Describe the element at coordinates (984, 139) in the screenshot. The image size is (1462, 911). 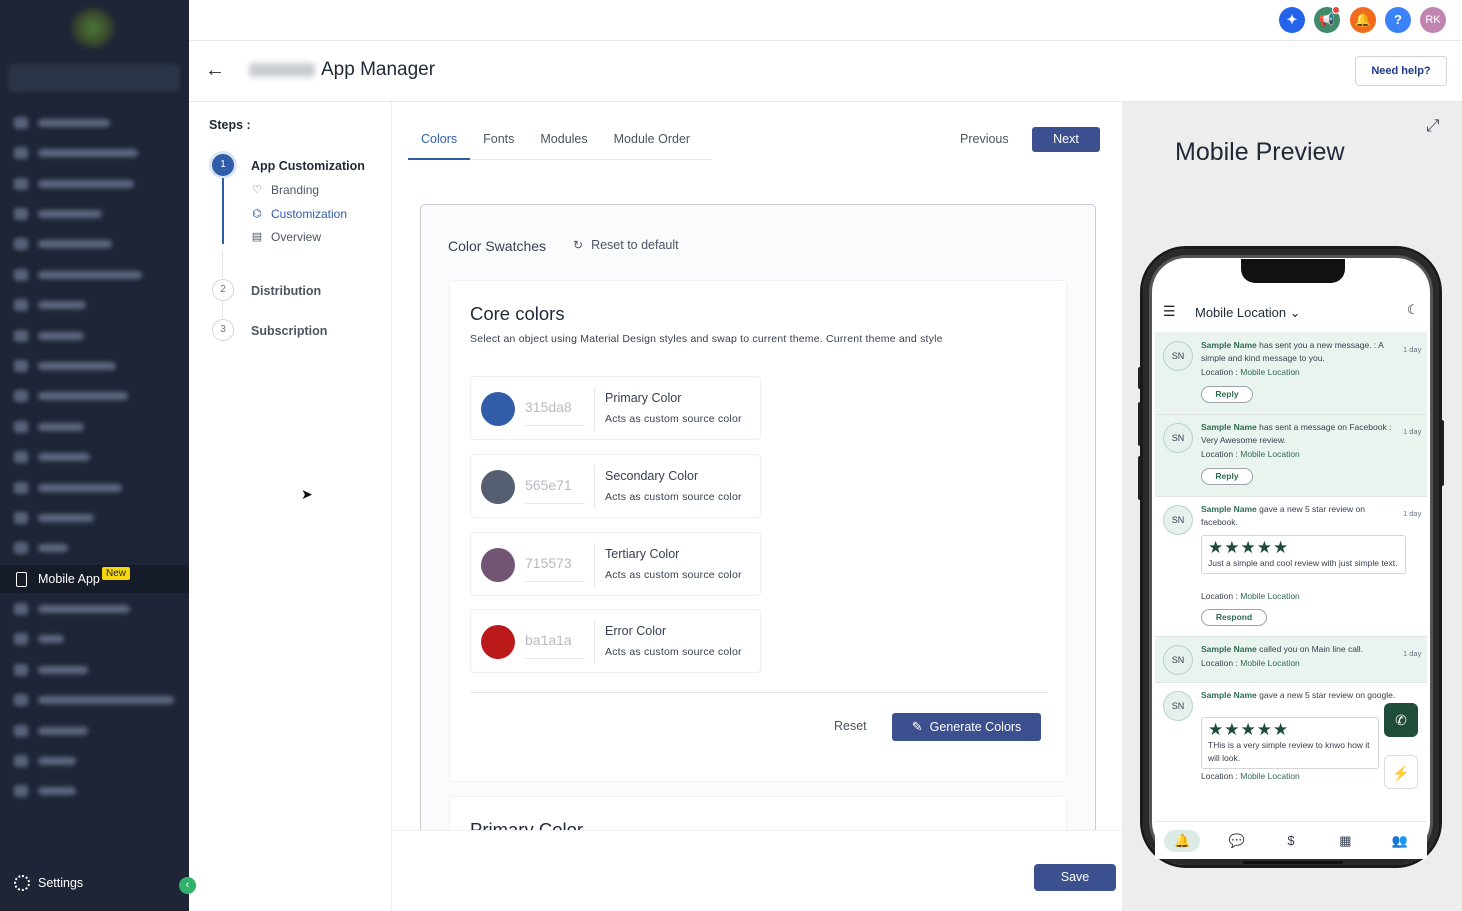
I see `previous-button: Previous` at that location.